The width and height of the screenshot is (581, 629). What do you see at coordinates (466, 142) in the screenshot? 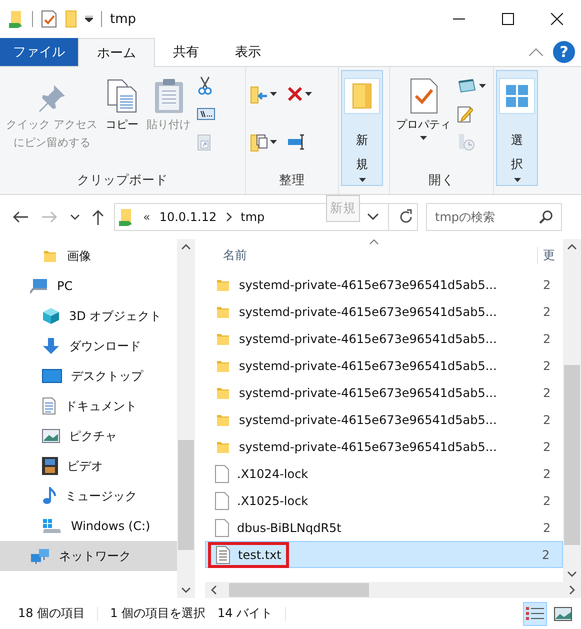
I see `history-icon` at bounding box center [466, 142].